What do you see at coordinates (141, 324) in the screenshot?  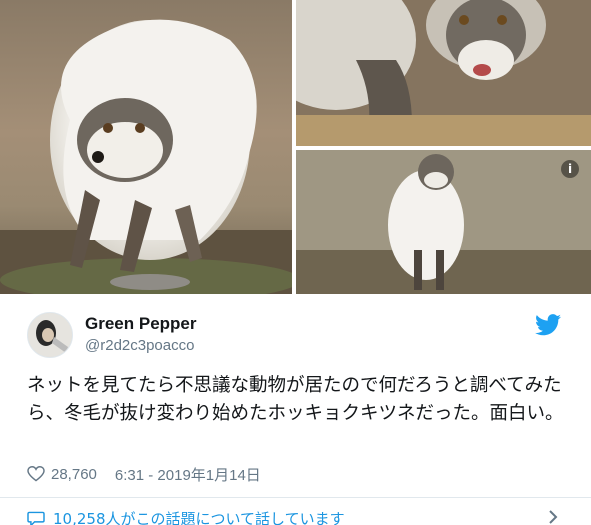 I see `display-name: Green Pepper` at bounding box center [141, 324].